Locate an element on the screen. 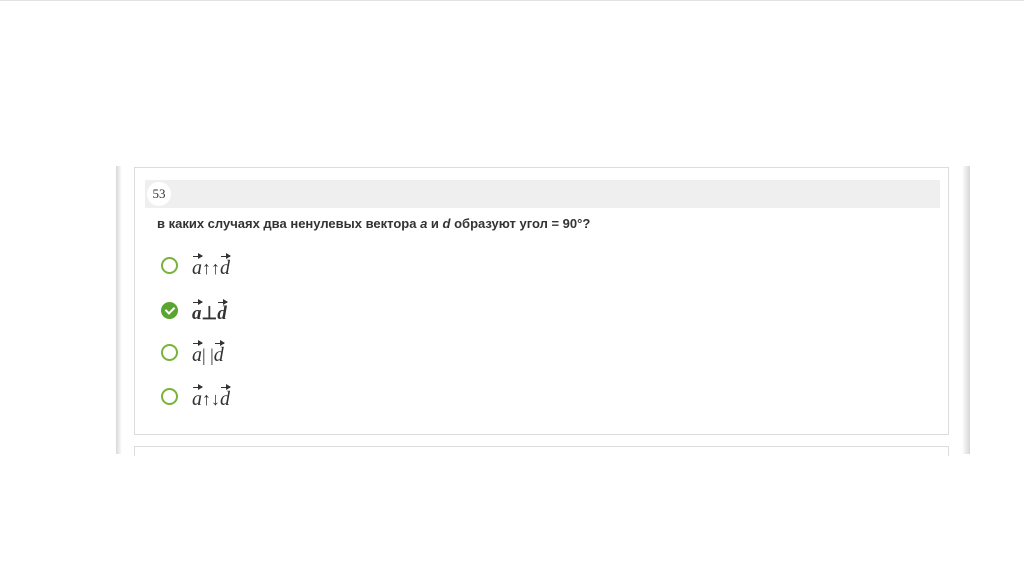 The width and height of the screenshot is (1024, 574). question-text-part: в каких случаях два ненулевых вектора is located at coordinates (289, 223).